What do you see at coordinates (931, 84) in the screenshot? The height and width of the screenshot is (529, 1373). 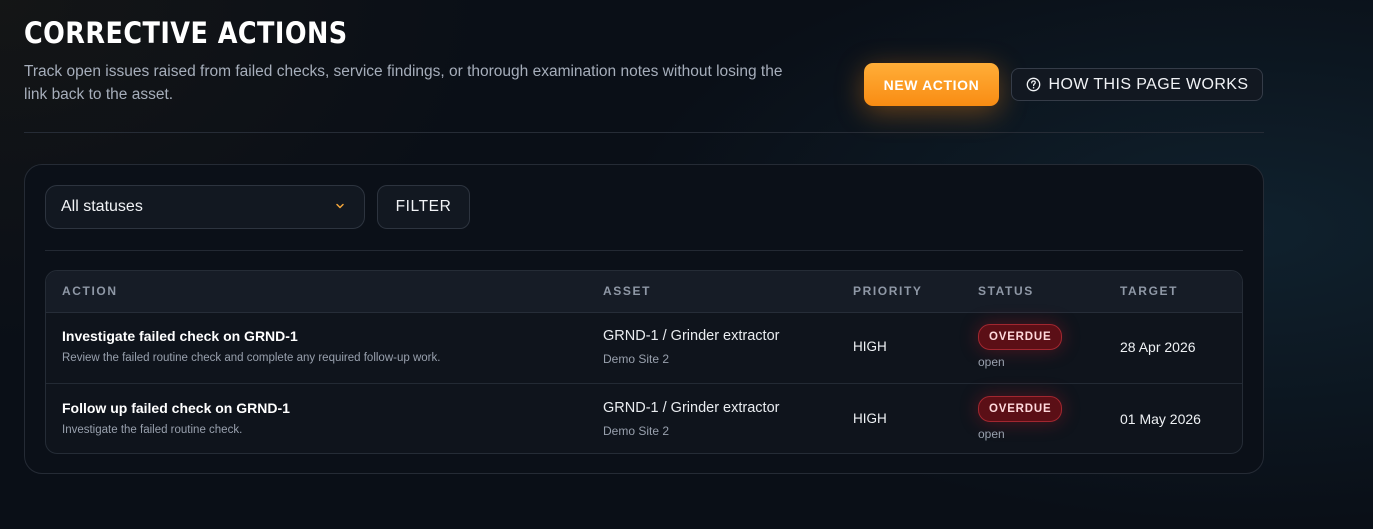 I see `new-action-button: NEW ACTION` at bounding box center [931, 84].